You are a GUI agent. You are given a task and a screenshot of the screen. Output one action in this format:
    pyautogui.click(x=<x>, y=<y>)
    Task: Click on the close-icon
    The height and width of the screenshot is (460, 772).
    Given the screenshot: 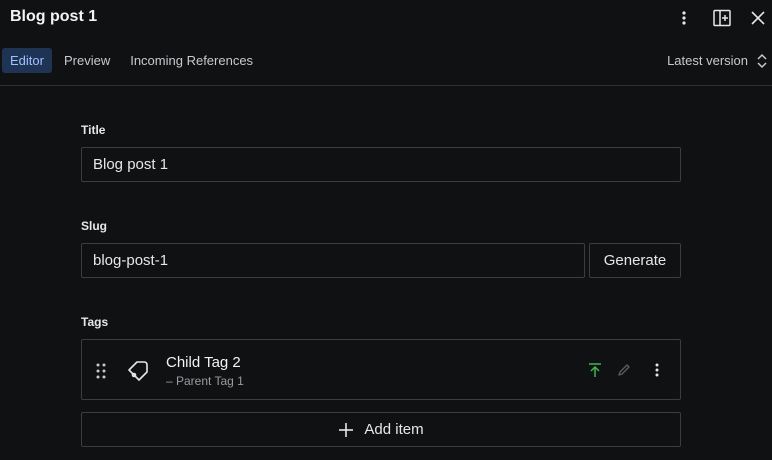 What is the action you would take?
    pyautogui.click(x=758, y=18)
    